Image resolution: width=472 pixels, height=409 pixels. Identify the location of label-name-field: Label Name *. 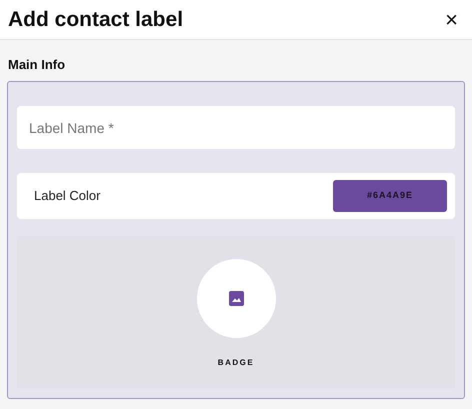
(236, 127).